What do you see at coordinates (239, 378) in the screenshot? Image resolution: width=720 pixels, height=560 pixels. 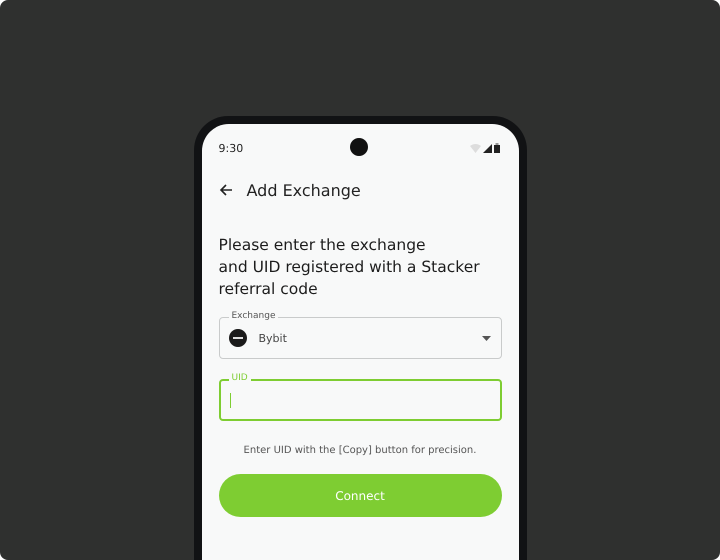 I see `field-label: UID` at bounding box center [239, 378].